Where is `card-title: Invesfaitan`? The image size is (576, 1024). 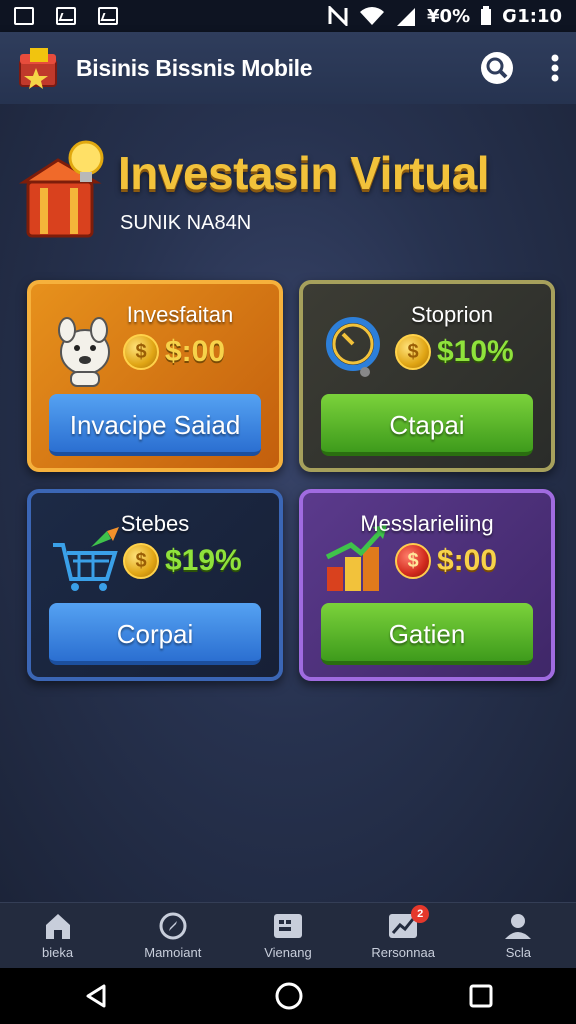 card-title: Invesfaitan is located at coordinates (180, 314).